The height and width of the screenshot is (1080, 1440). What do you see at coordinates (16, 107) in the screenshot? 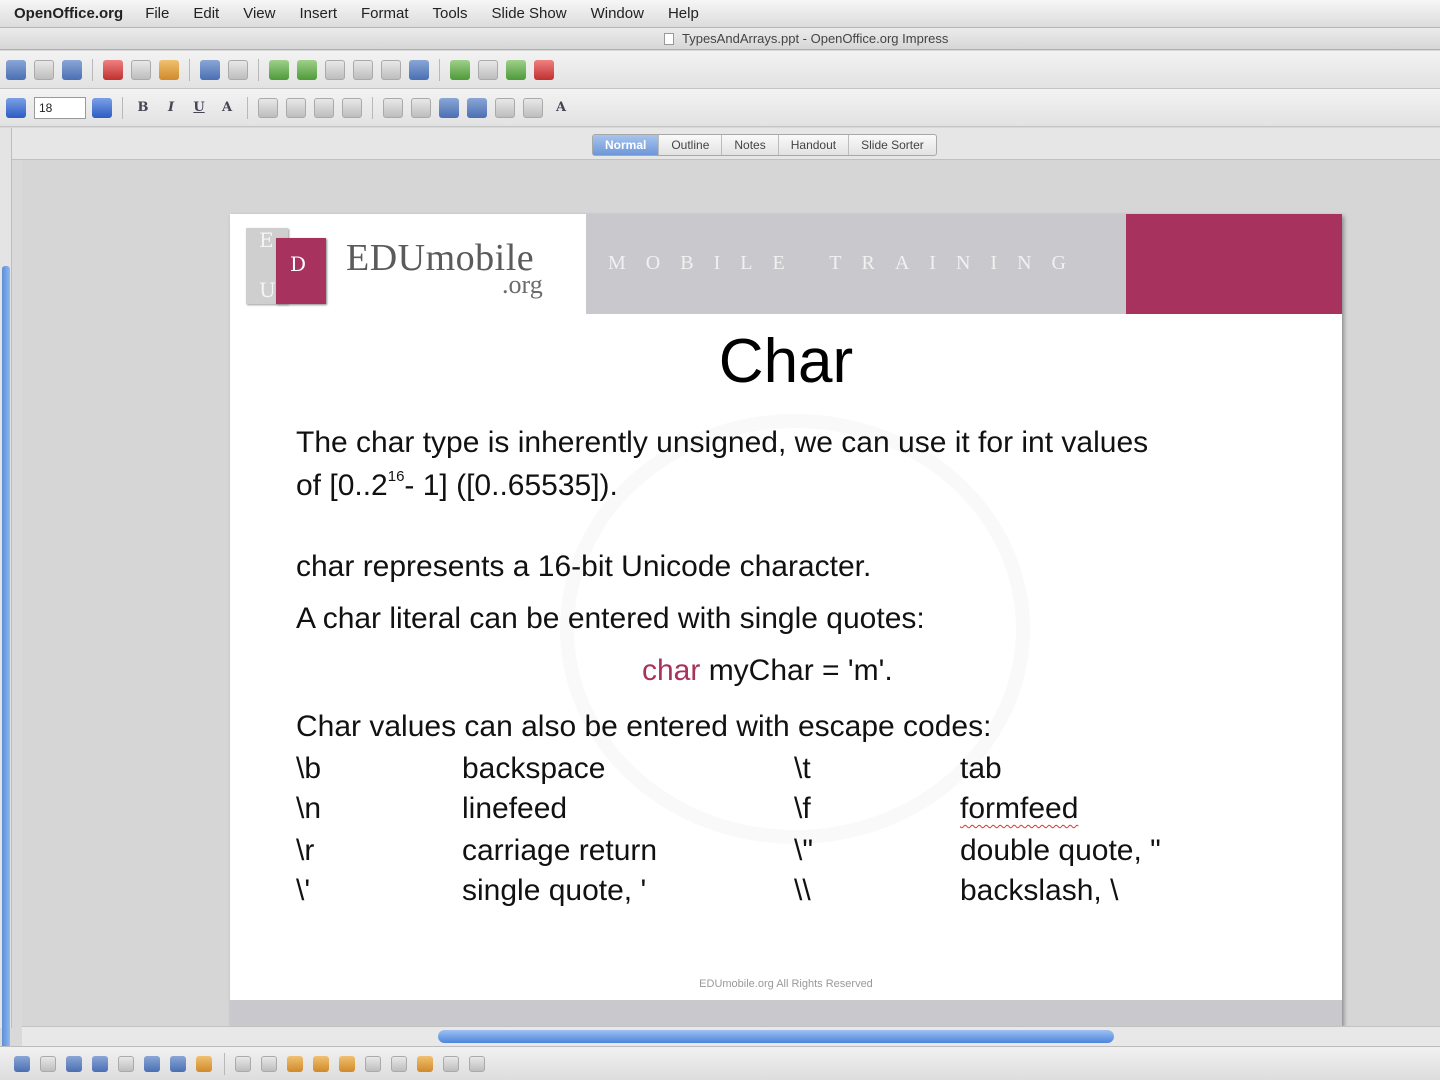
I see `styles-icon` at bounding box center [16, 107].